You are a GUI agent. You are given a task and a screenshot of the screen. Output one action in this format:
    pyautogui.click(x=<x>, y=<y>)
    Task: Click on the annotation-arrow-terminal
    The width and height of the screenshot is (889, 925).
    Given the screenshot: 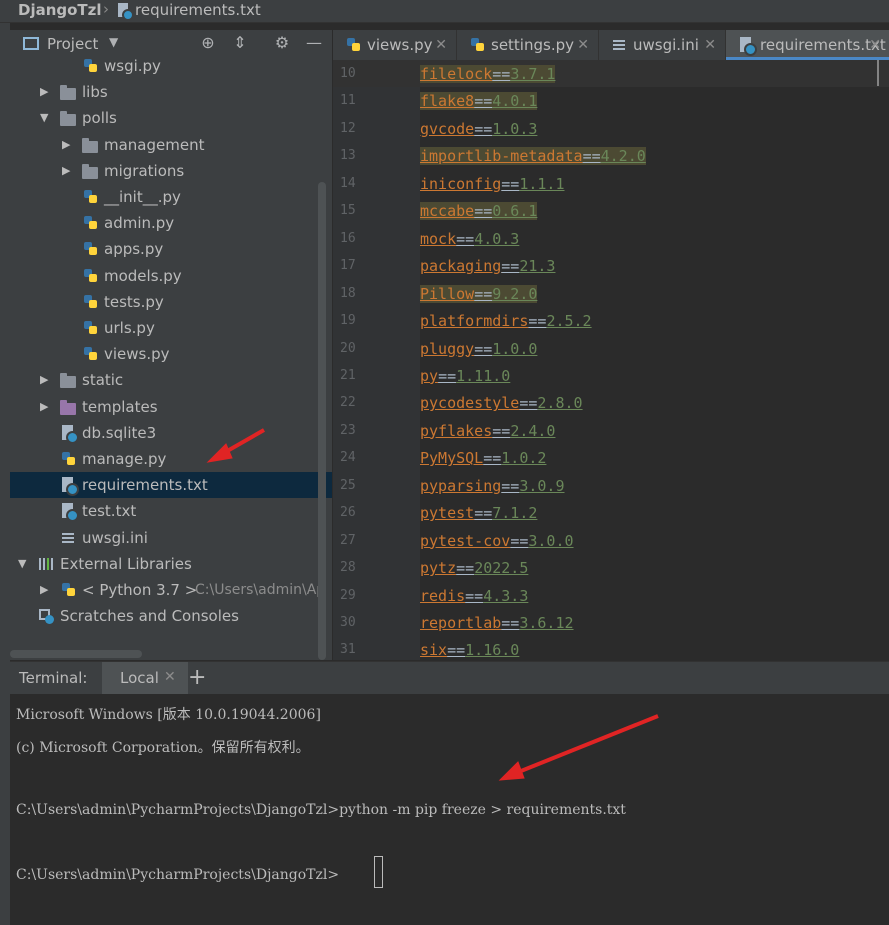 What is the action you would take?
    pyautogui.click(x=578, y=747)
    